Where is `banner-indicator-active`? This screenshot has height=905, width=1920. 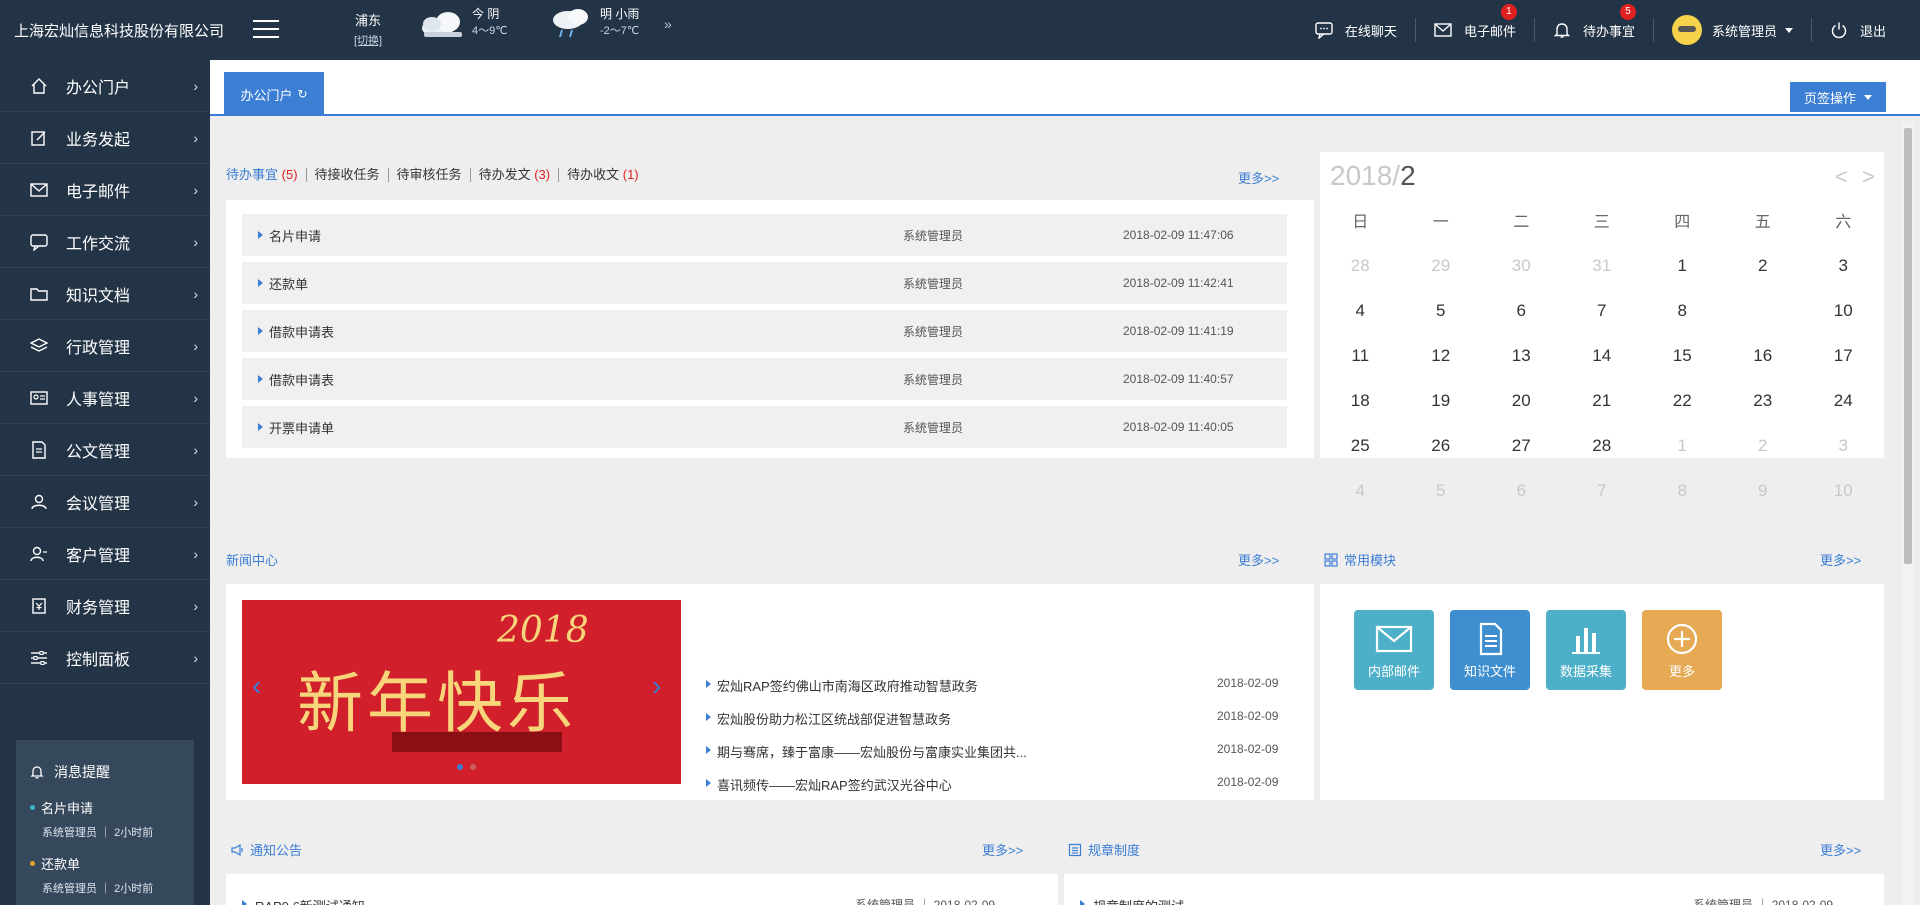
banner-indicator-active is located at coordinates (460, 767).